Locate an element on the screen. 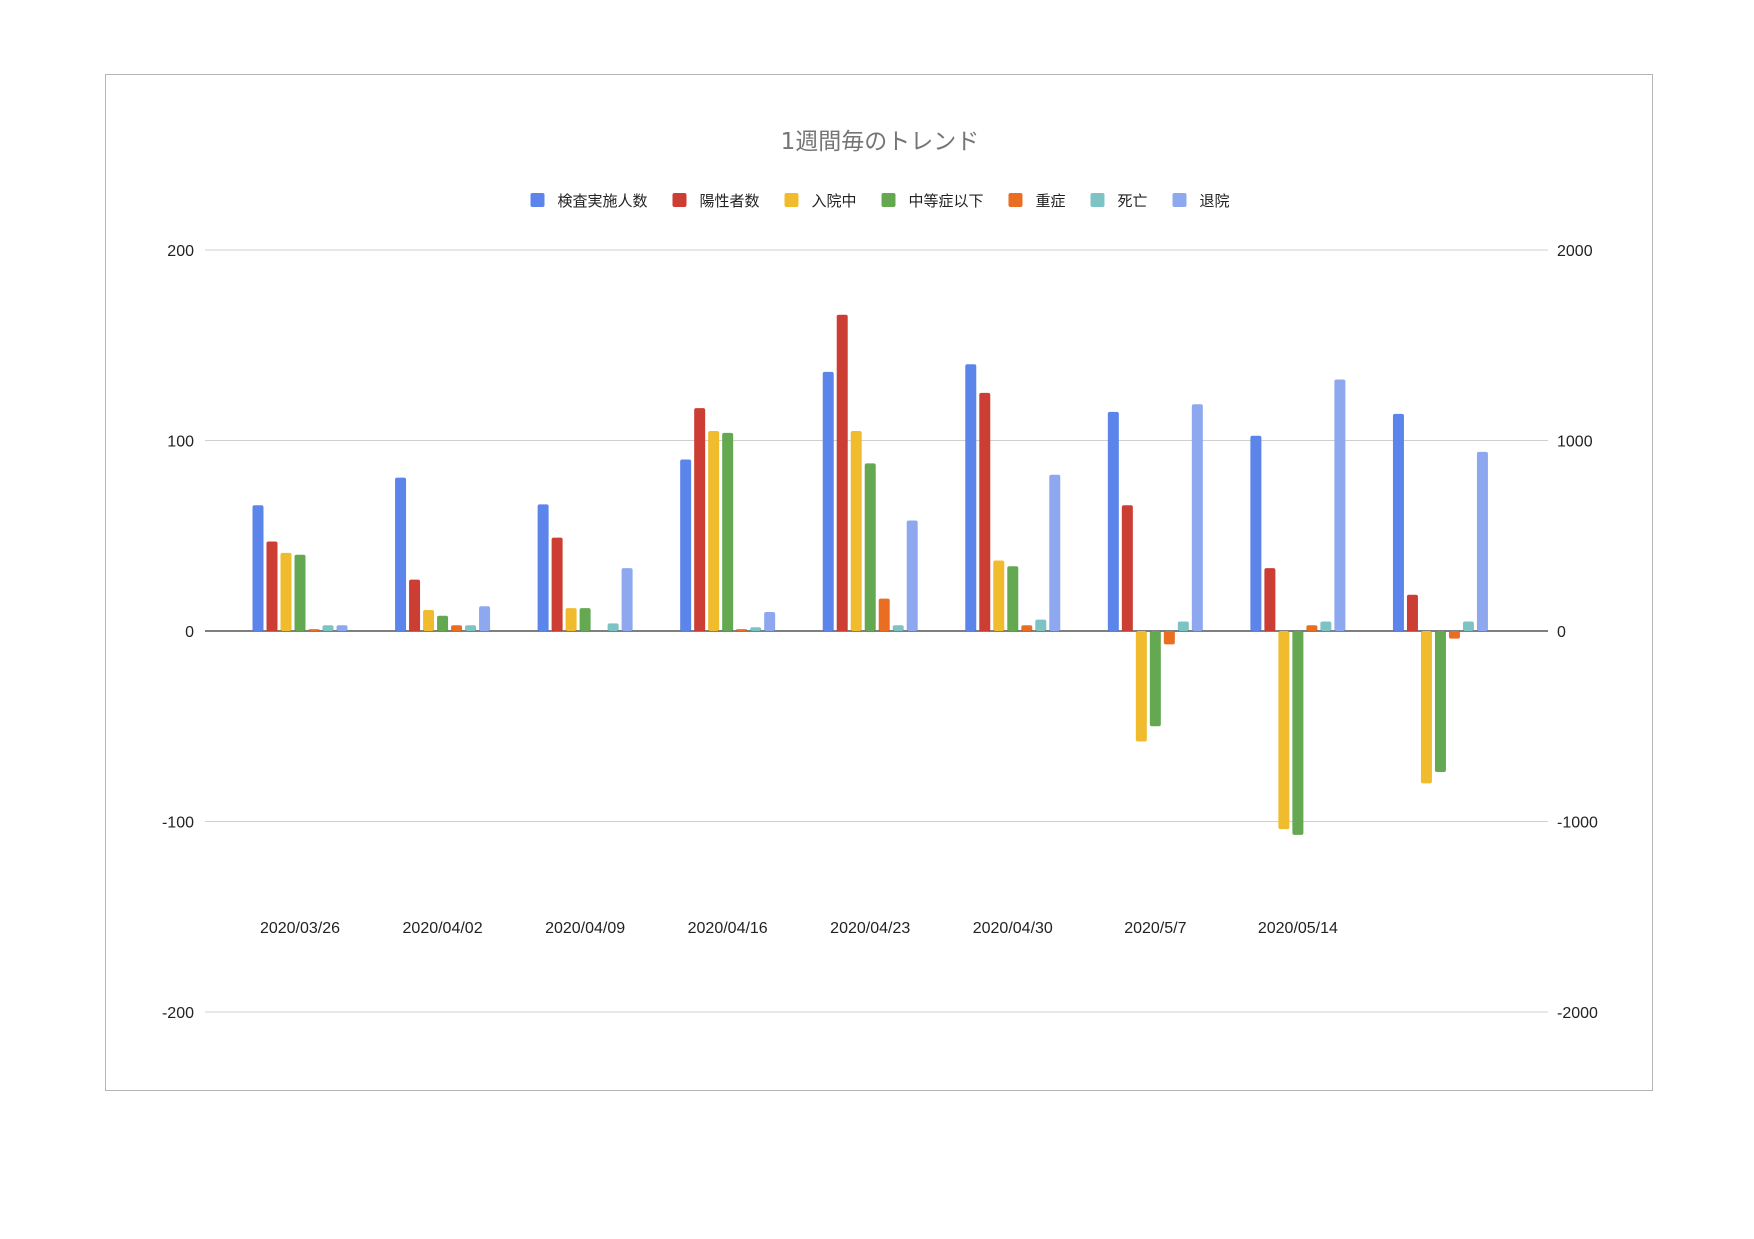 The height and width of the screenshot is (1239, 1754). y-right-tick-label: -1000 is located at coordinates (1577, 823).